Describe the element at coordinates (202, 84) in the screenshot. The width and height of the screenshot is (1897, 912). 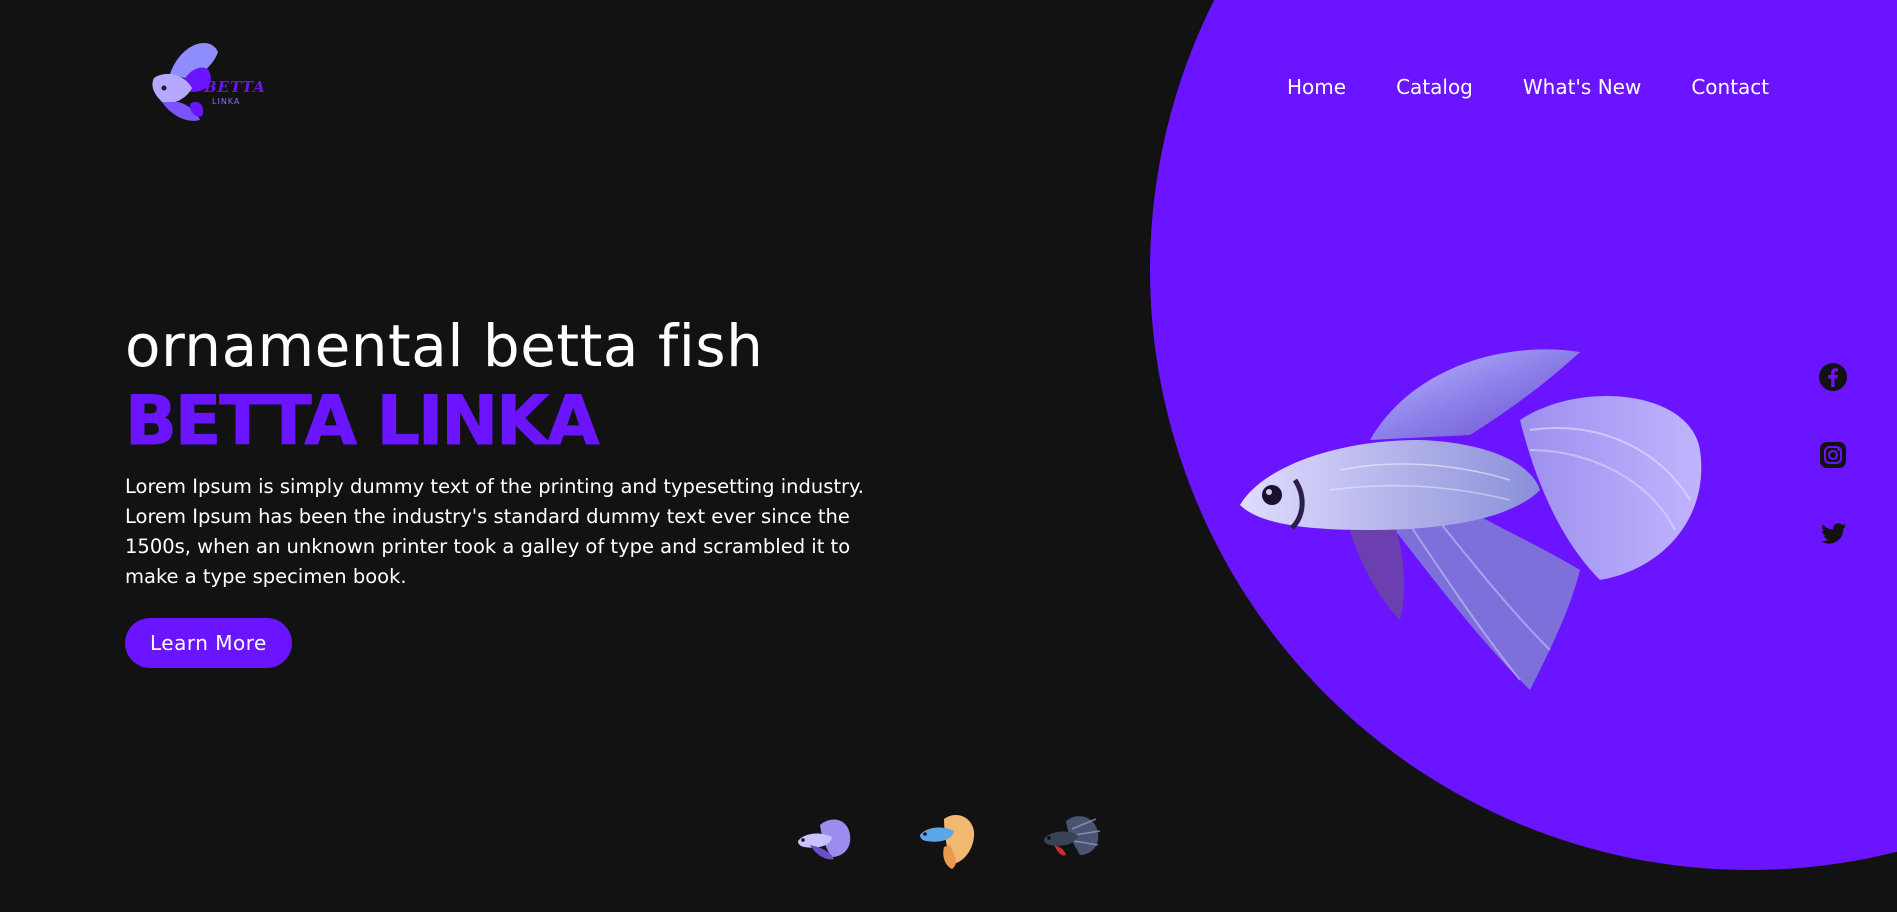
I see `brand-logo: BETTA LINKA` at that location.